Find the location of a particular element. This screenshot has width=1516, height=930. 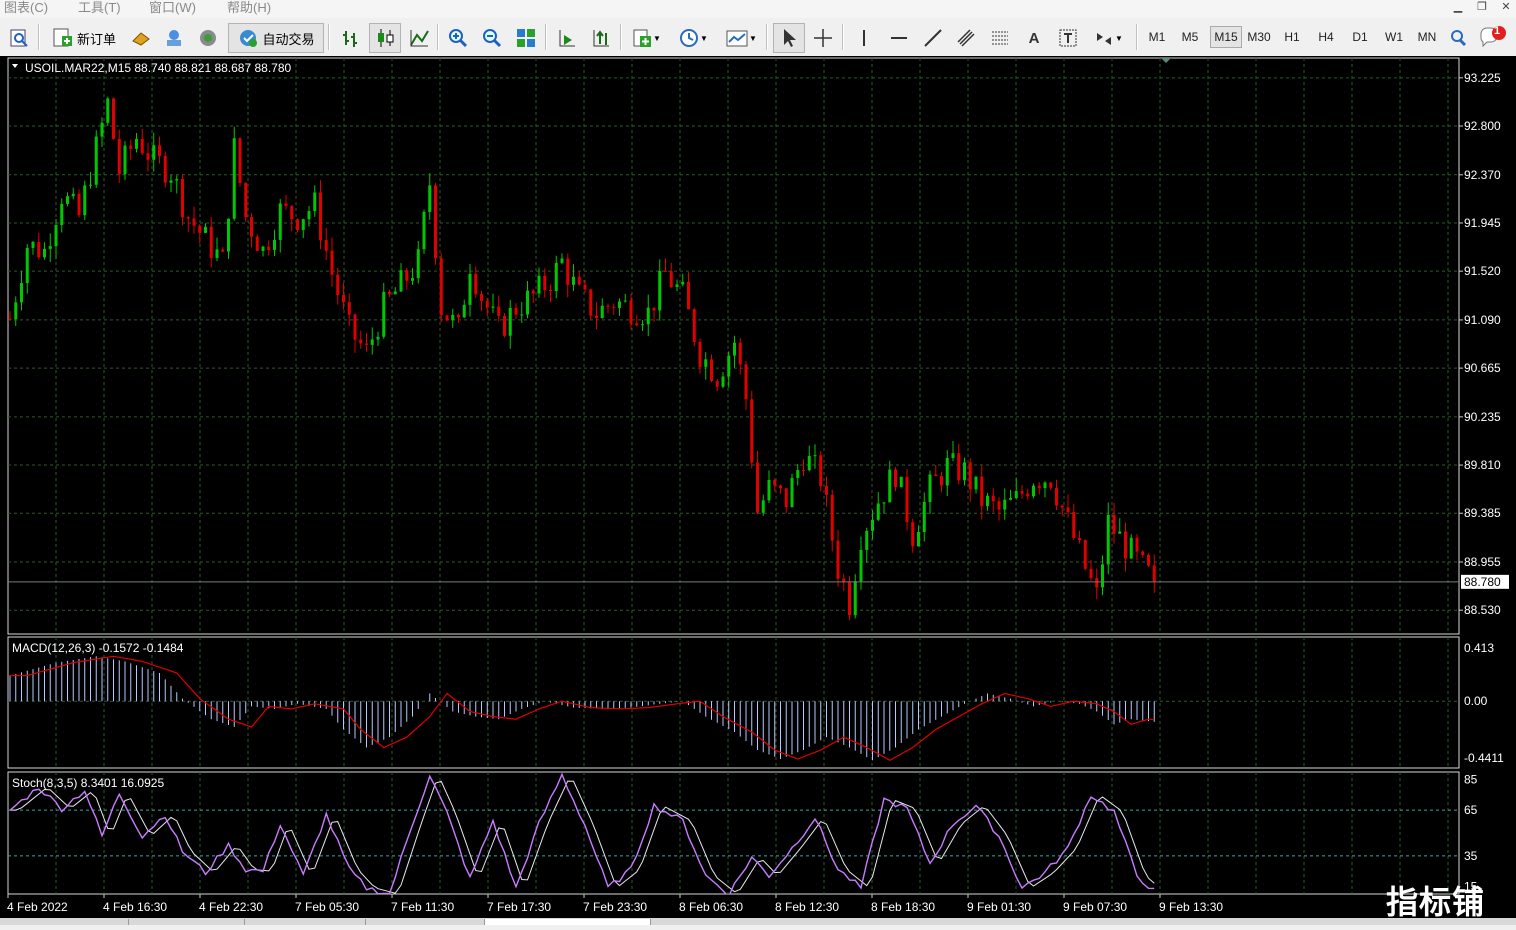

trendline-icon is located at coordinates (933, 38).